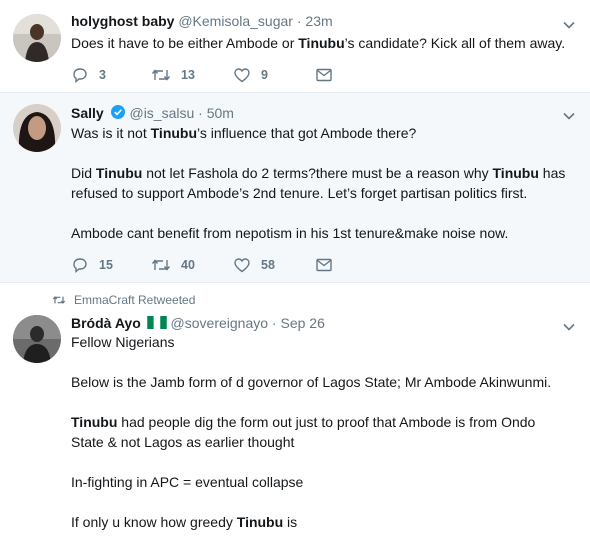 The height and width of the screenshot is (538, 590). Describe the element at coordinates (102, 75) in the screenshot. I see `reply-count: 3` at that location.